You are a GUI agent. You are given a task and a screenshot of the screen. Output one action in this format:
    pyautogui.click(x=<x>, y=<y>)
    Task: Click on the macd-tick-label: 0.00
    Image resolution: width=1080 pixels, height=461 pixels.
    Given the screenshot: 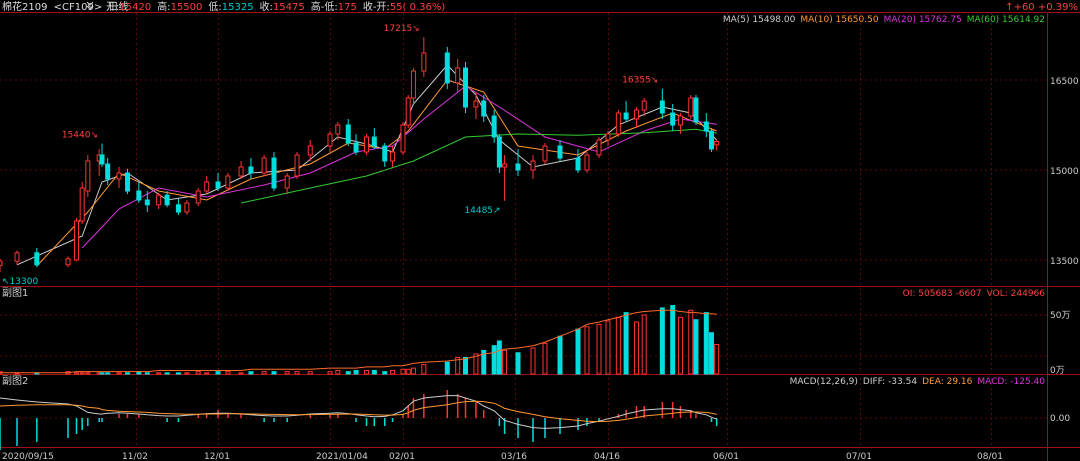 What is the action you would take?
    pyautogui.click(x=1060, y=419)
    